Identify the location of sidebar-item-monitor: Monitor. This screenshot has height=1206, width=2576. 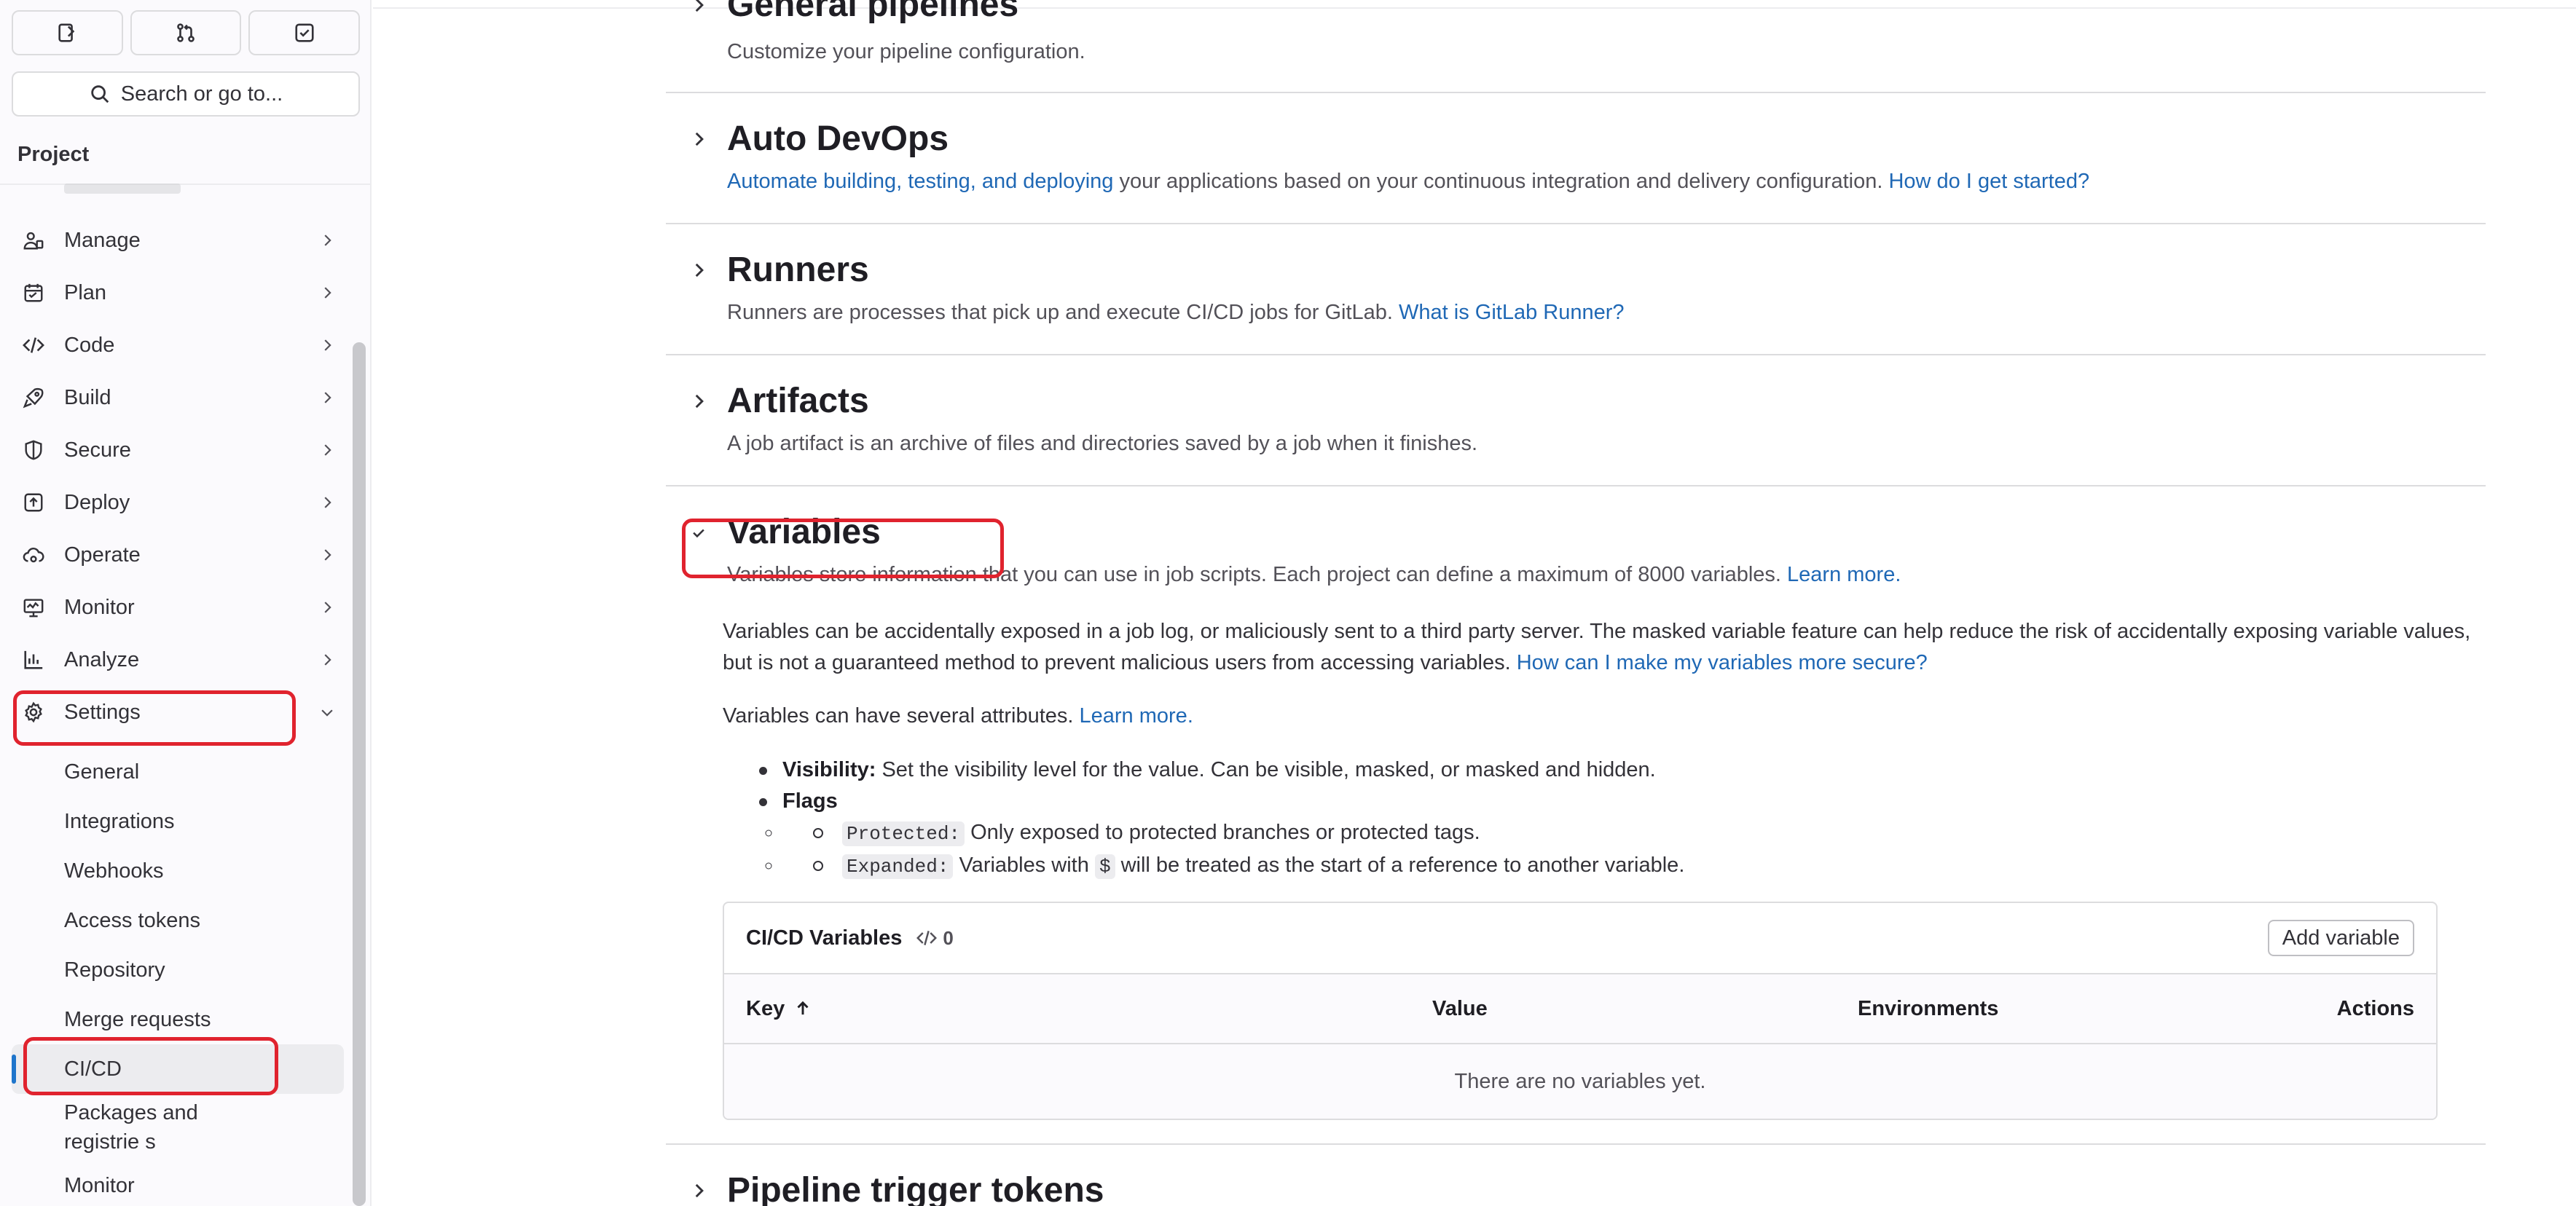
(178, 607).